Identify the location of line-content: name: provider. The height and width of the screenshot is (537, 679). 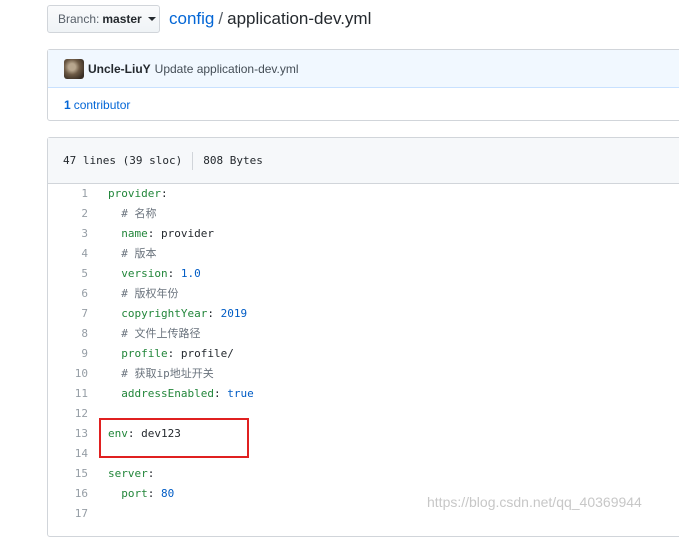
(151, 234).